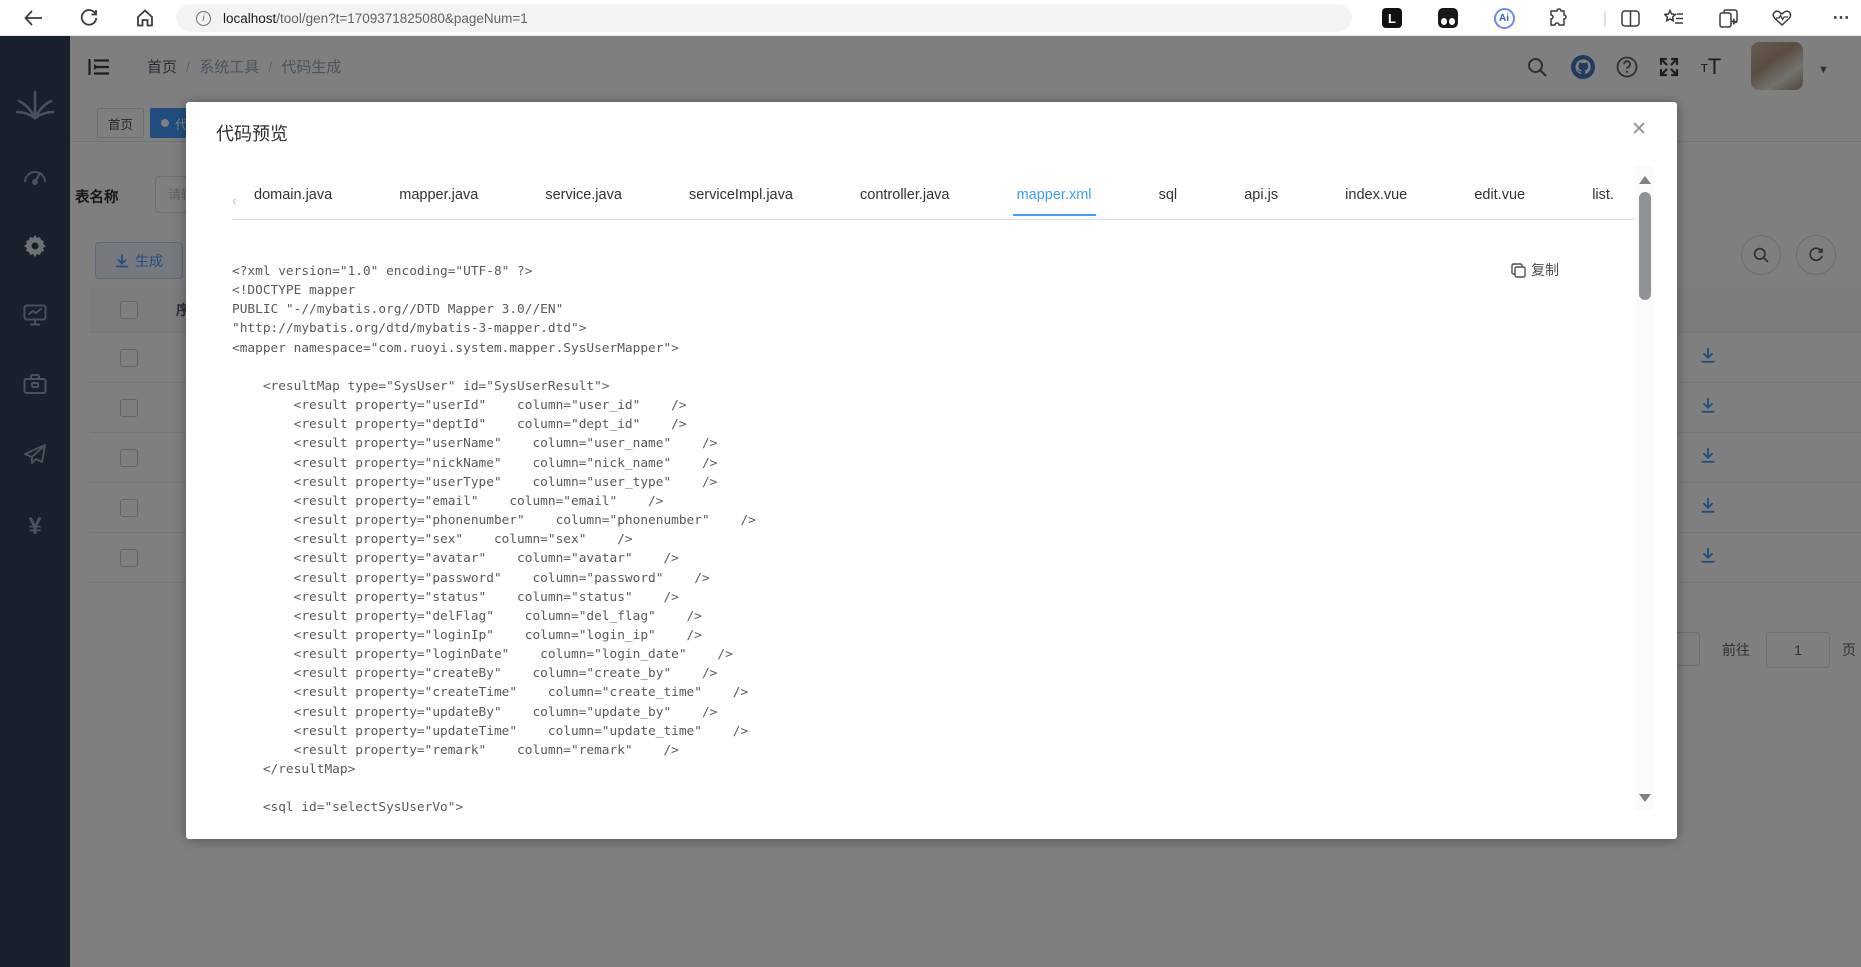 The image size is (1861, 967). Describe the element at coordinates (252, 134) in the screenshot. I see `dialog-title: 代码预览` at that location.